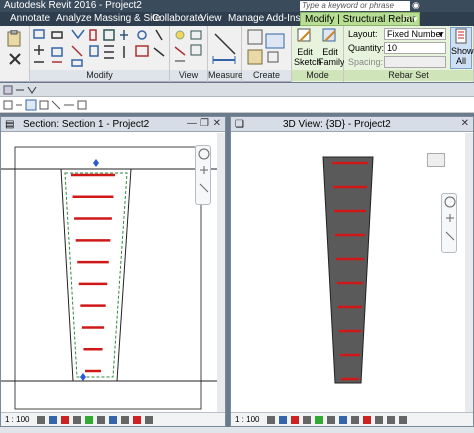 The image size is (474, 433). What do you see at coordinates (17, 419) in the screenshot?
I see `section-scale: 1 : 100` at bounding box center [17, 419].